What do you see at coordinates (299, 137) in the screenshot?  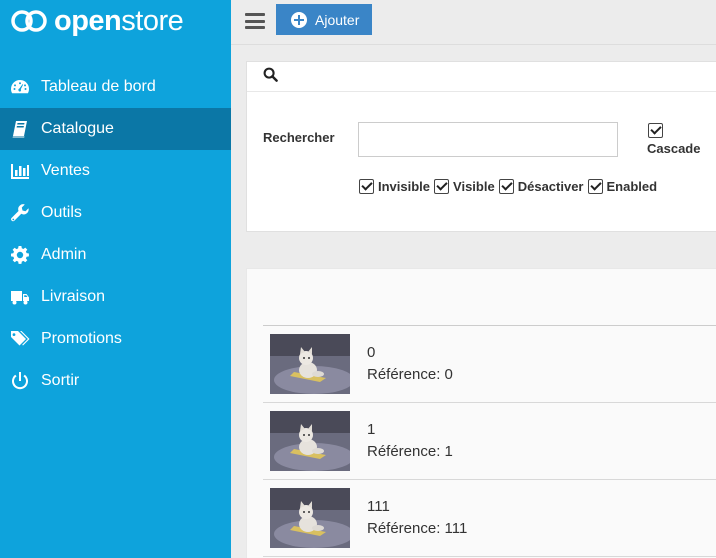 I see `search-label: Rechercher` at bounding box center [299, 137].